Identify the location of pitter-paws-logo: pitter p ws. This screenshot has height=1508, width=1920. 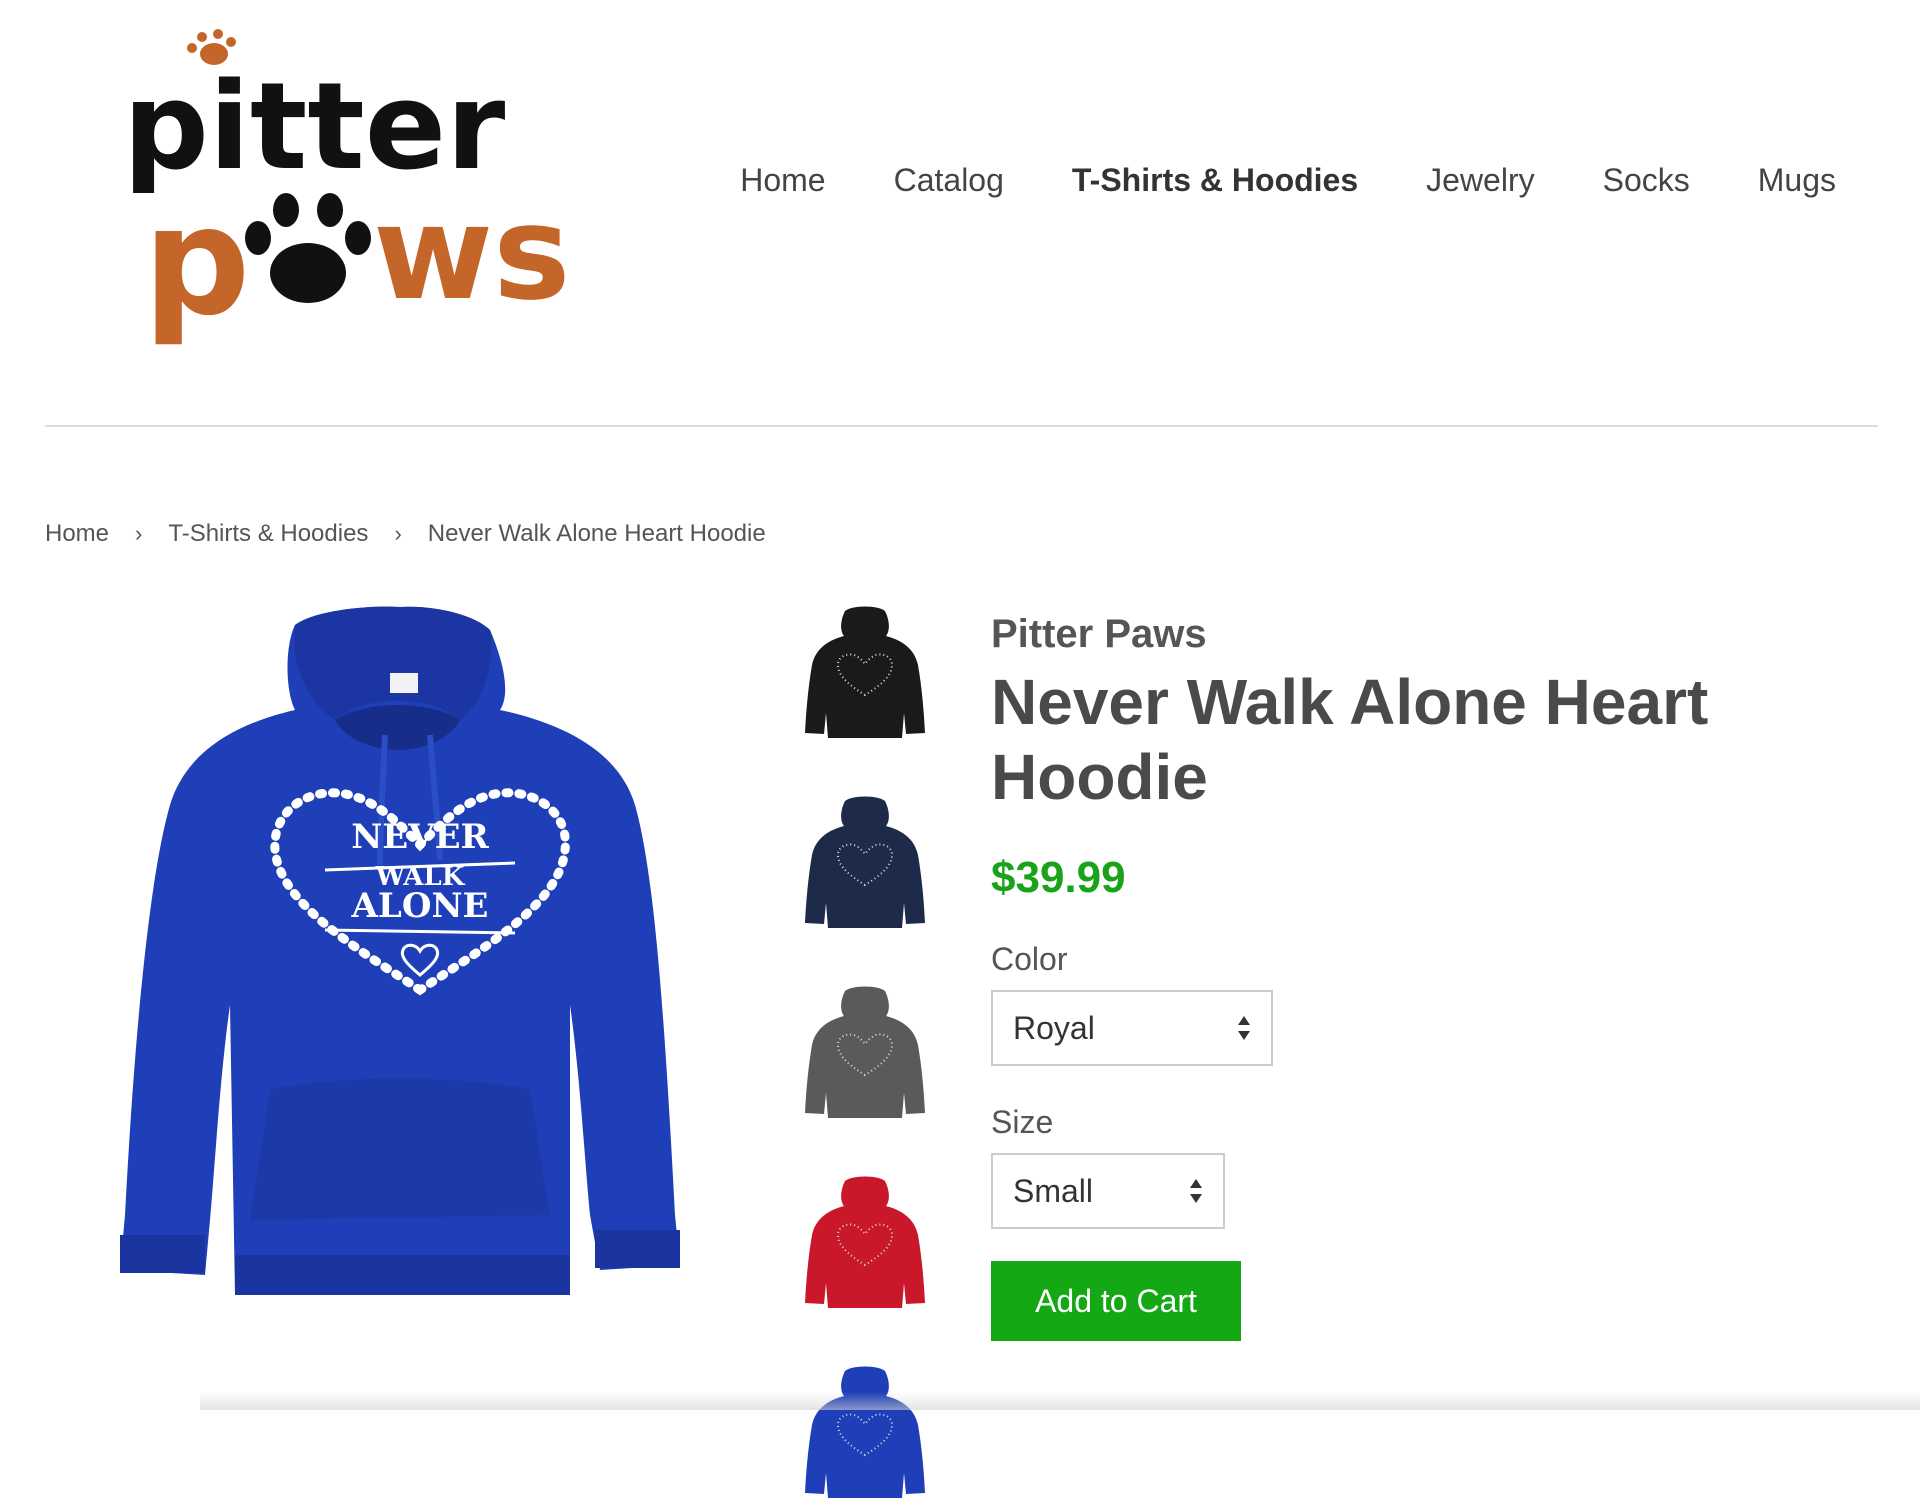
(346, 189).